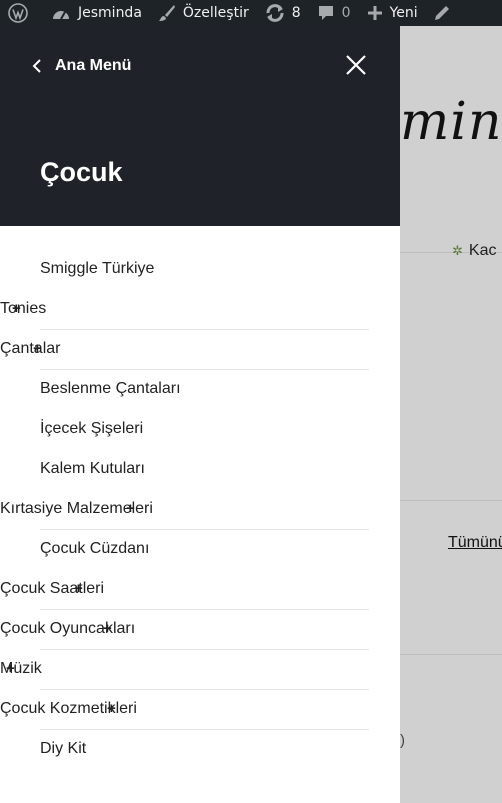 This screenshot has height=803, width=502. I want to click on wp-logo-menu, so click(21, 13).